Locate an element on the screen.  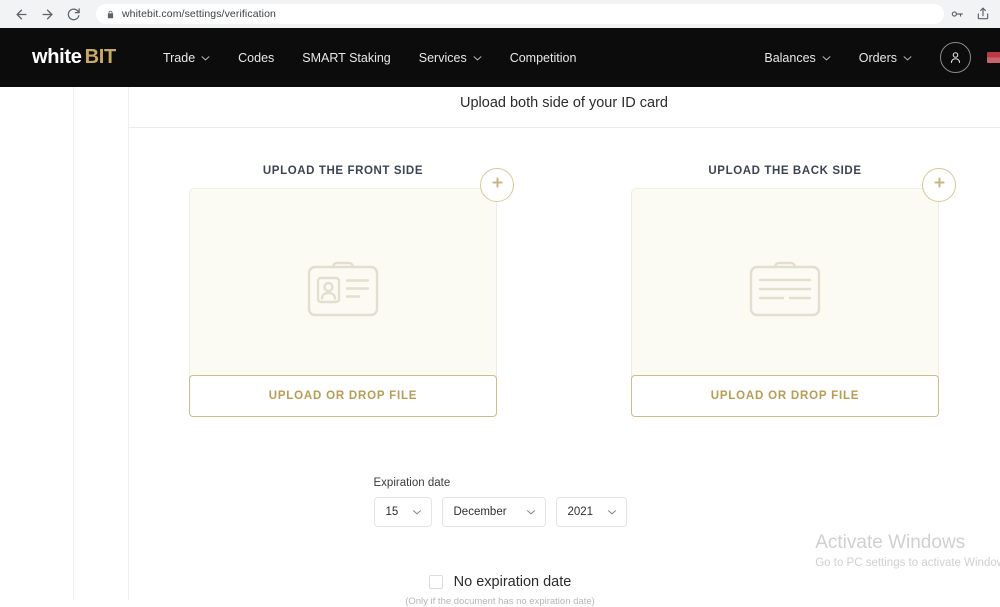
nav-label-services: Services is located at coordinates (442, 57).